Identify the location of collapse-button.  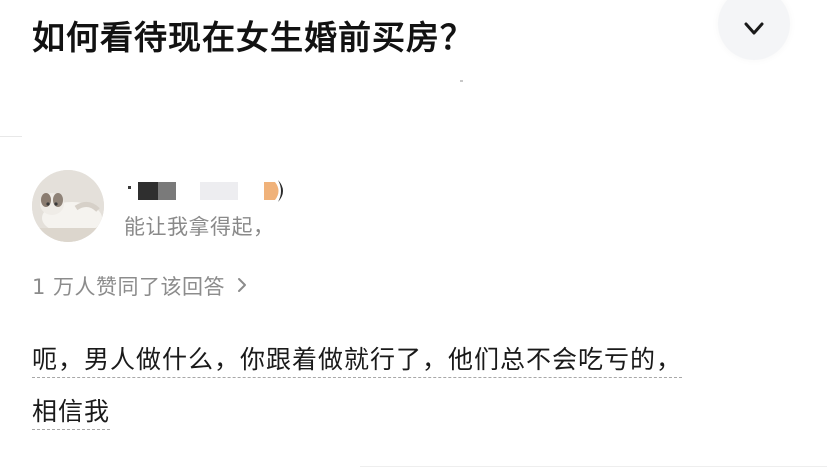
(754, 30).